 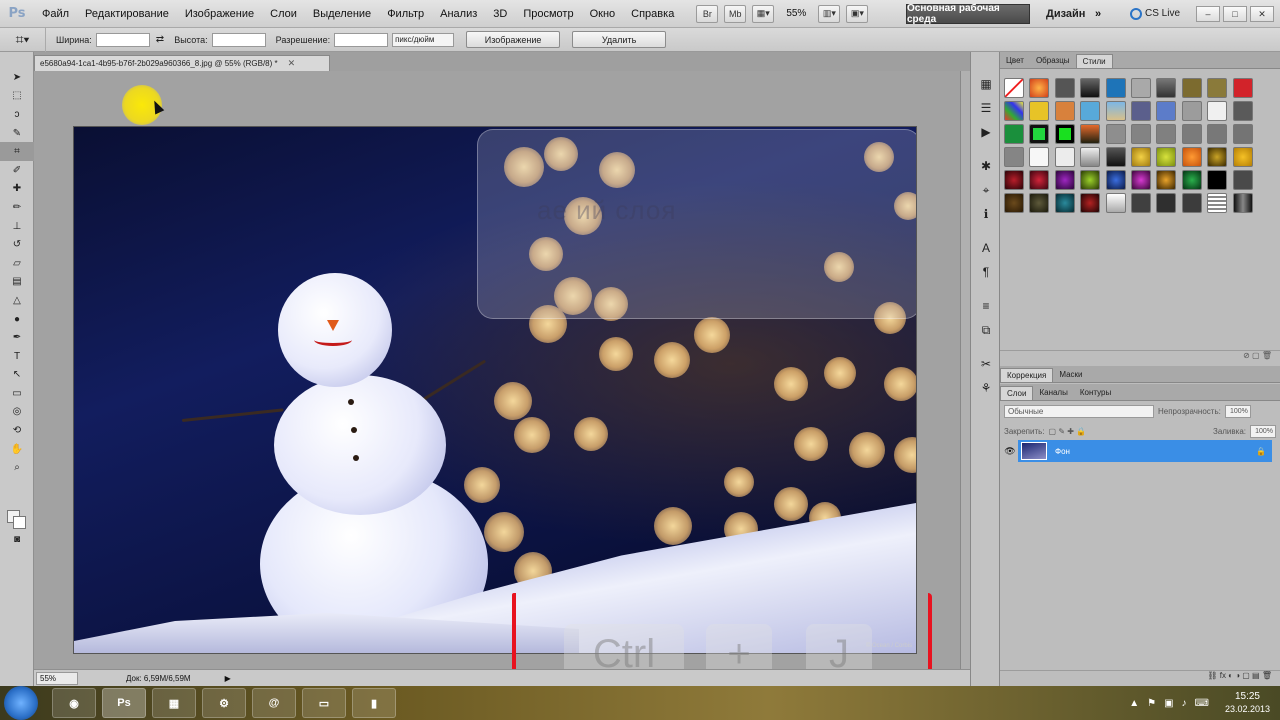 What do you see at coordinates (986, 190) in the screenshot?
I see `navigator-panel-icon: ⌖` at bounding box center [986, 190].